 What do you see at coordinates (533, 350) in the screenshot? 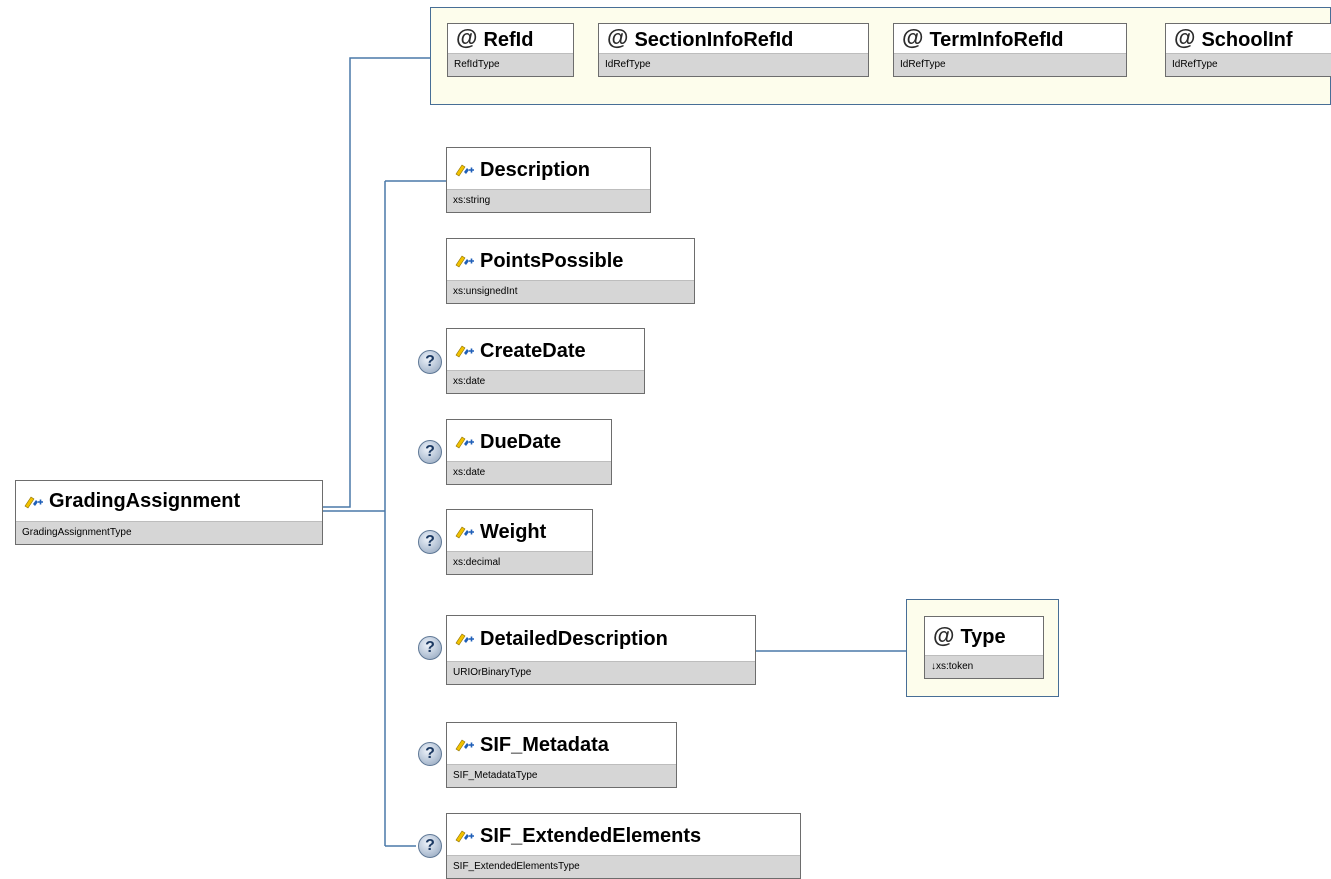
I see `element-name: CreateDate` at bounding box center [533, 350].